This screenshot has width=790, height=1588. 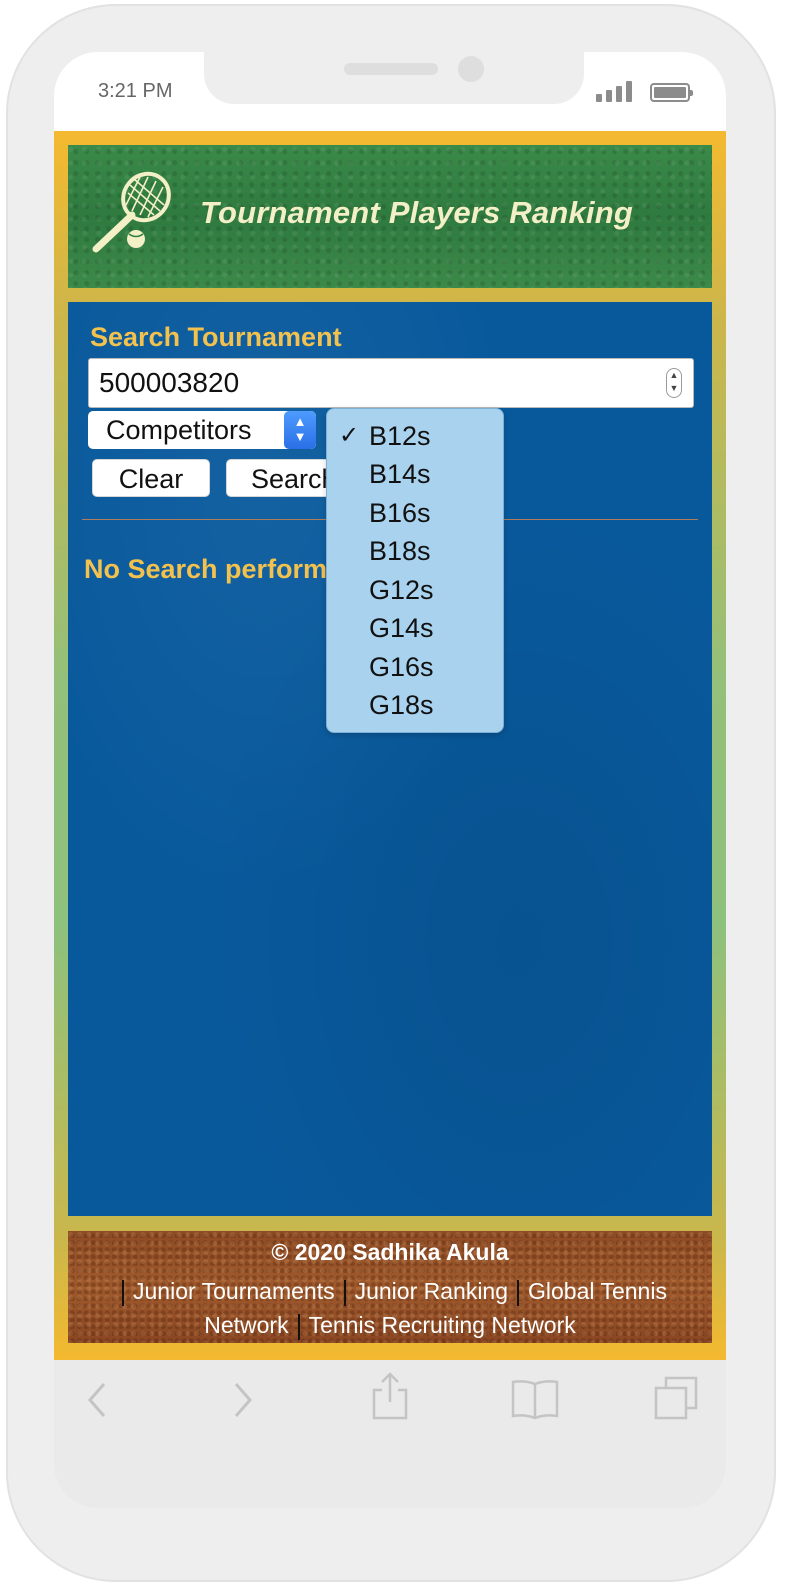 I want to click on clear-button: Clear, so click(x=151, y=478).